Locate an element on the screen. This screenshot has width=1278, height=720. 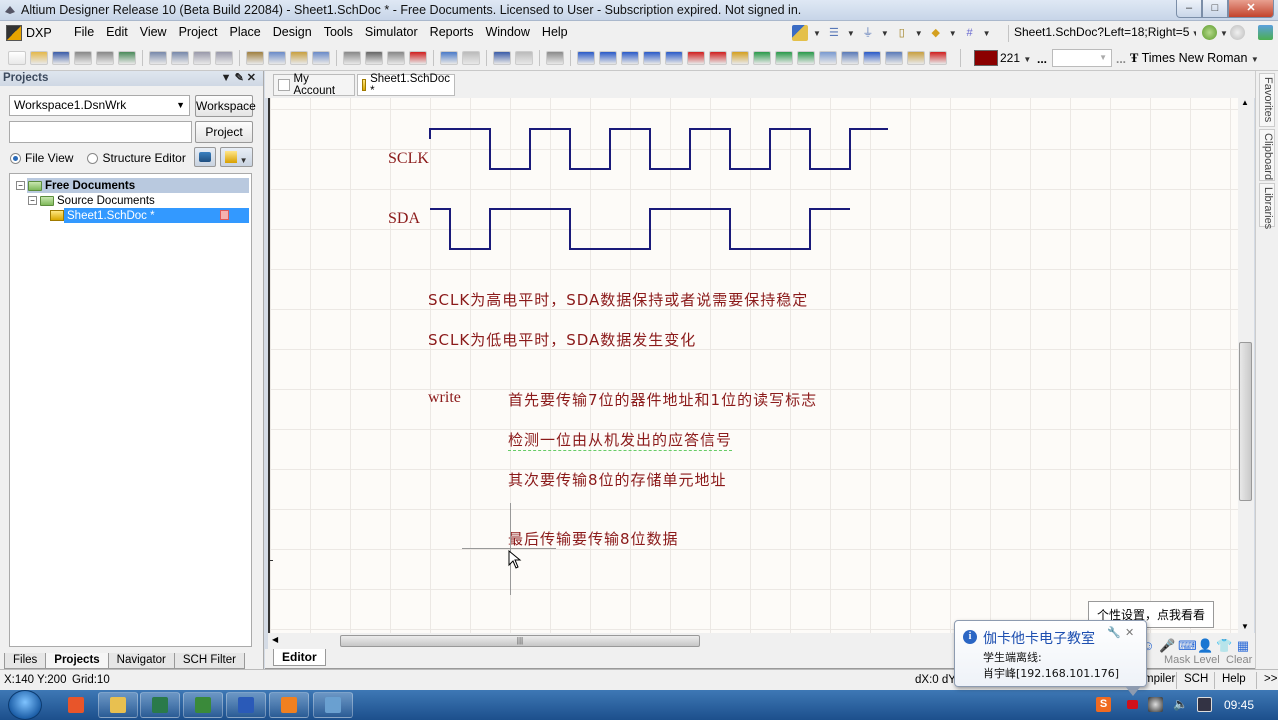
ground-icon: ⏚ is located at coordinates (868, 33).